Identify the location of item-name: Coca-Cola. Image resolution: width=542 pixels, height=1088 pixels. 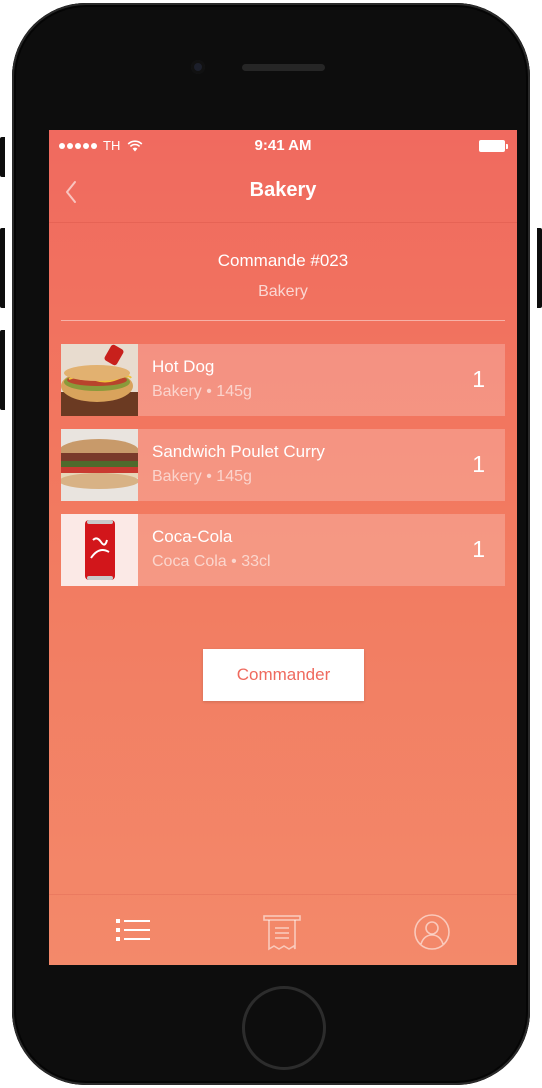
(192, 536).